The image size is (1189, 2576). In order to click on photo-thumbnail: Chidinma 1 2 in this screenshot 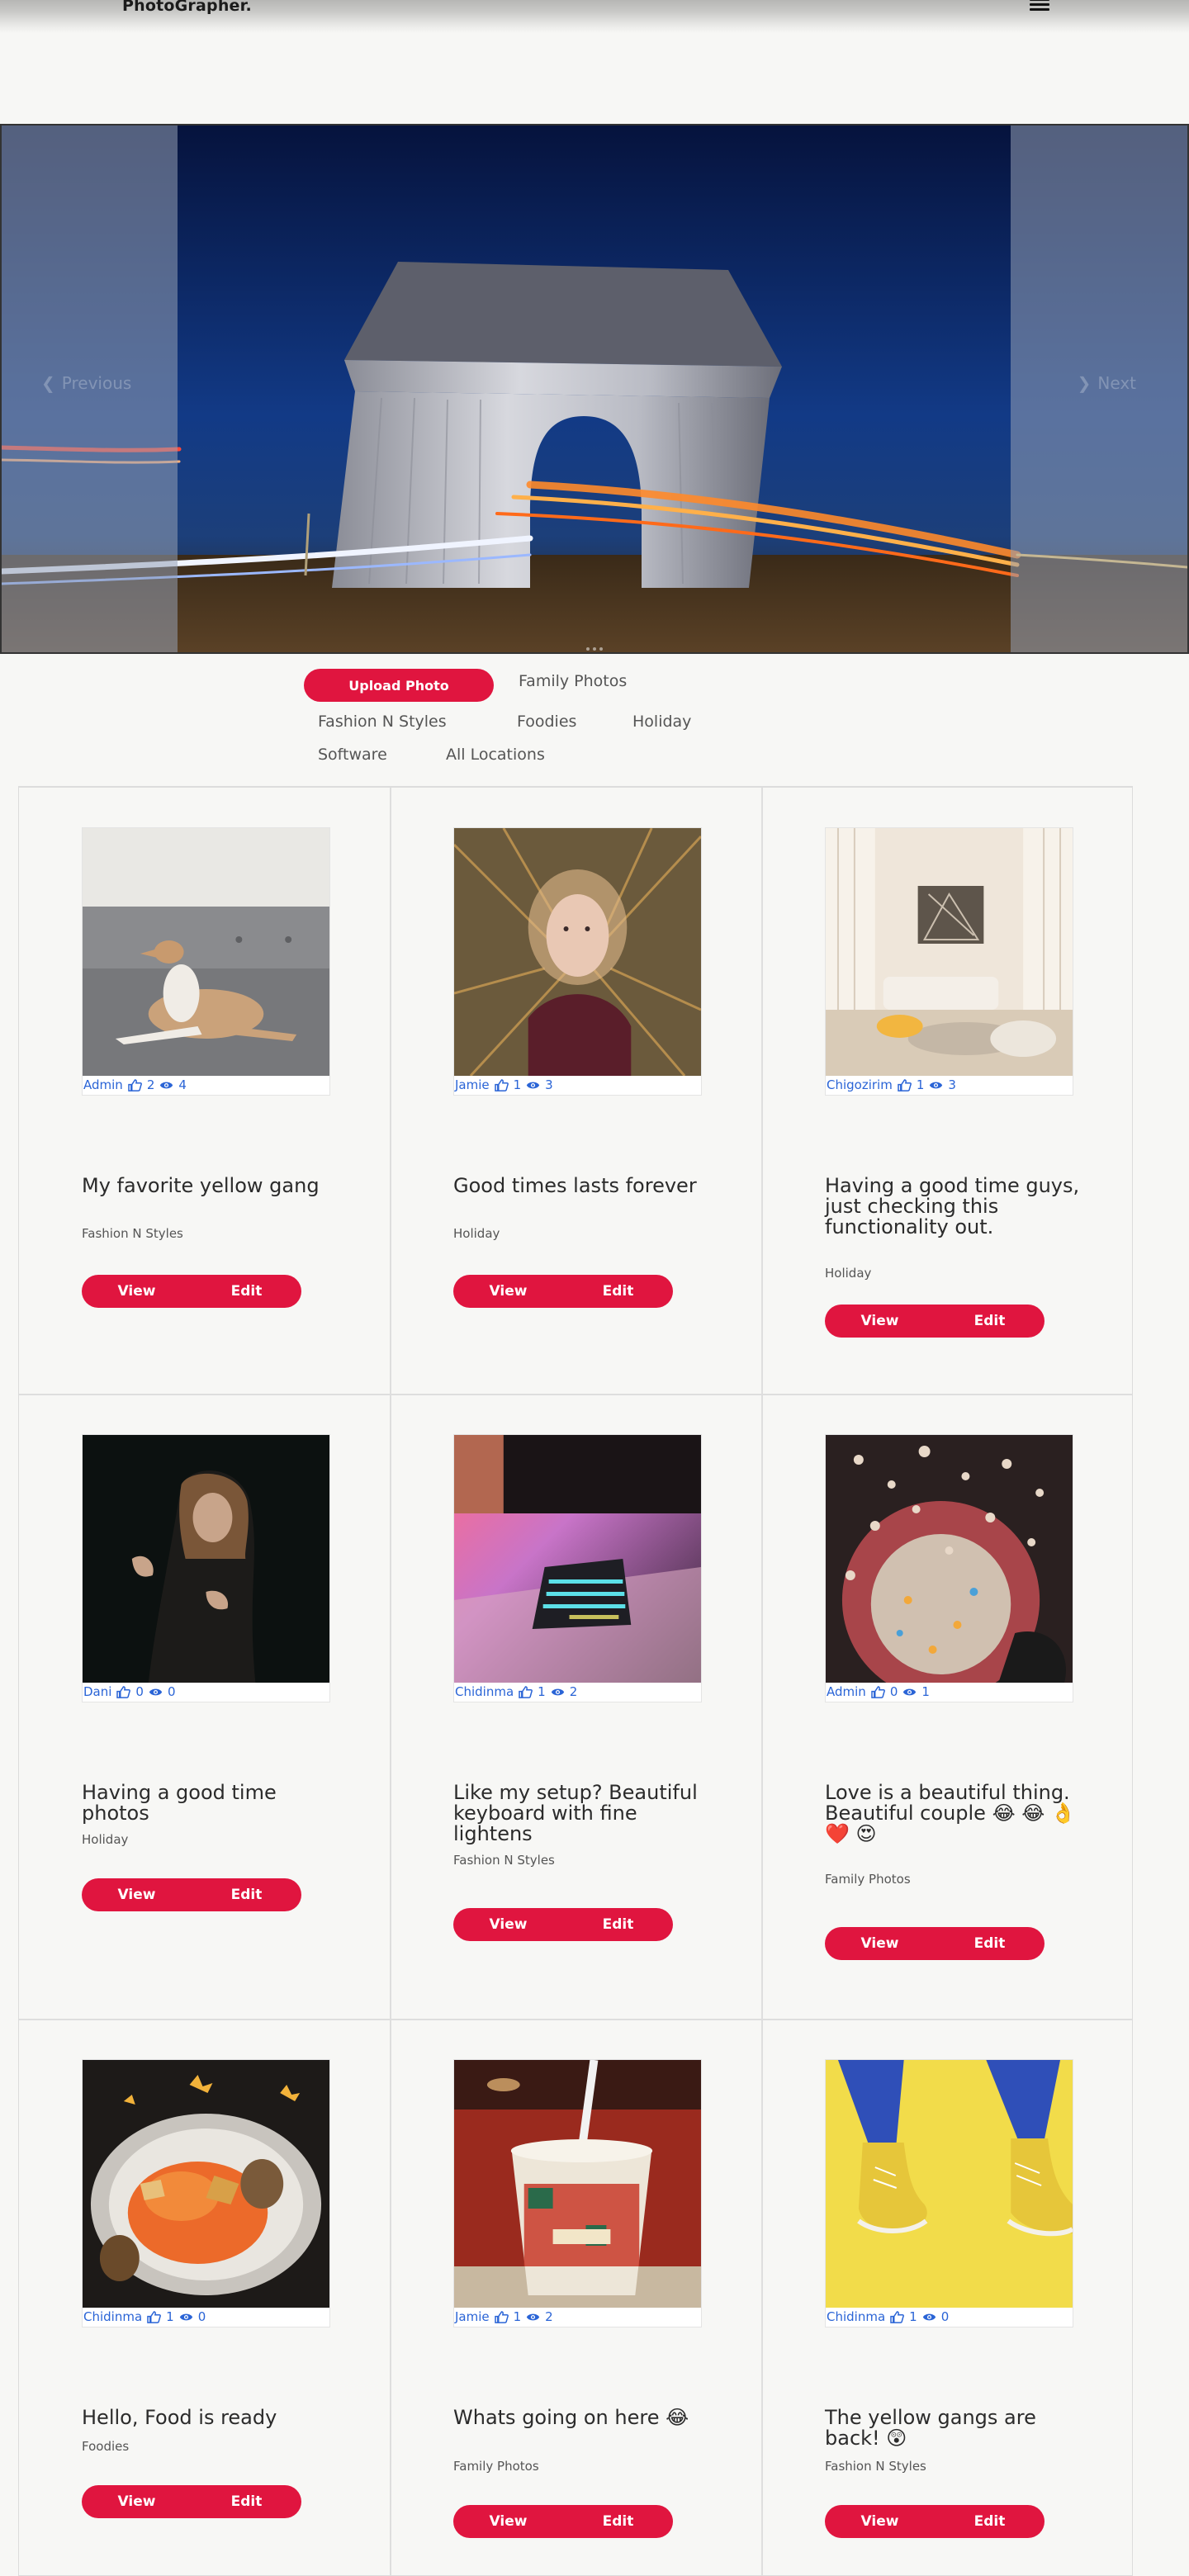, I will do `click(577, 1568)`.